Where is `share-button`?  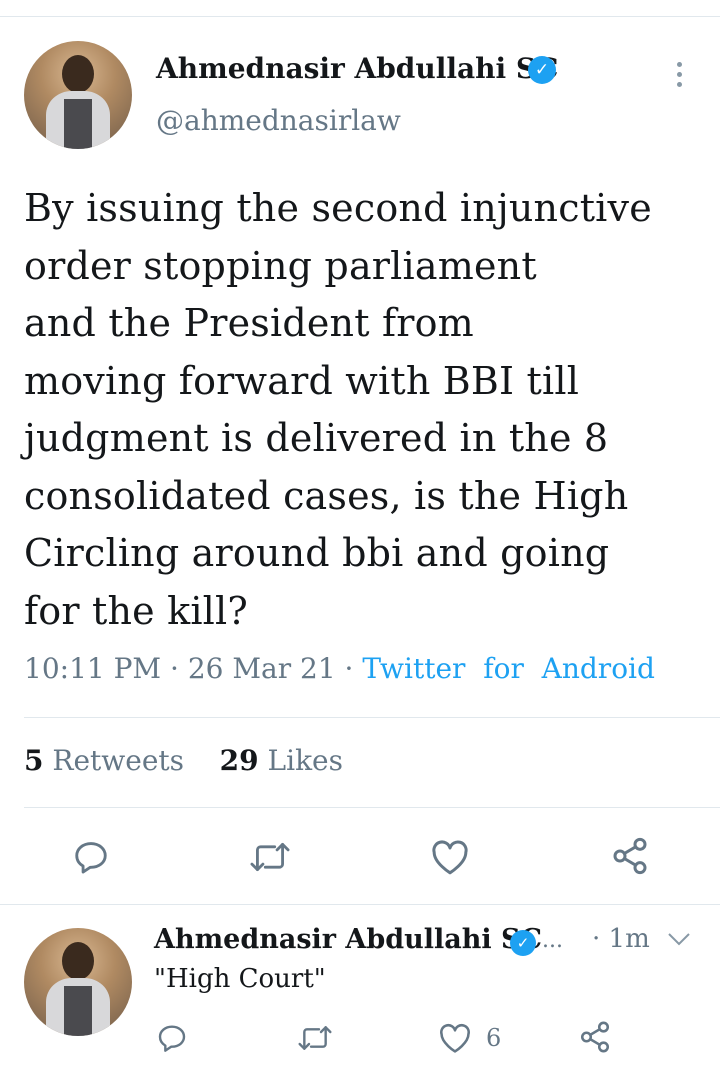
share-button is located at coordinates (630, 856).